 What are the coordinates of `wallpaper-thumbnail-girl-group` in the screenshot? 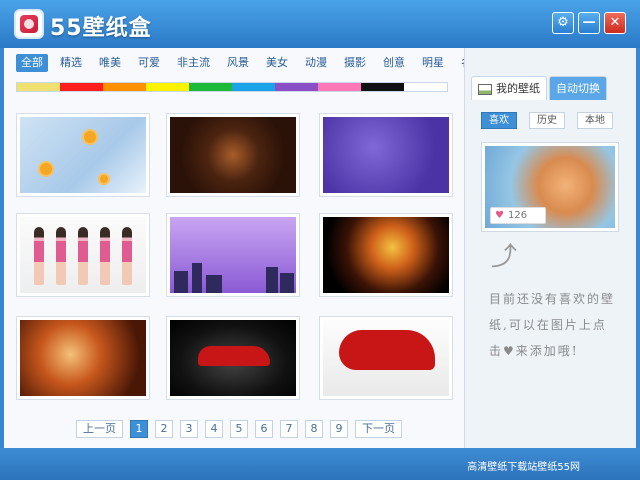 It's located at (83, 255).